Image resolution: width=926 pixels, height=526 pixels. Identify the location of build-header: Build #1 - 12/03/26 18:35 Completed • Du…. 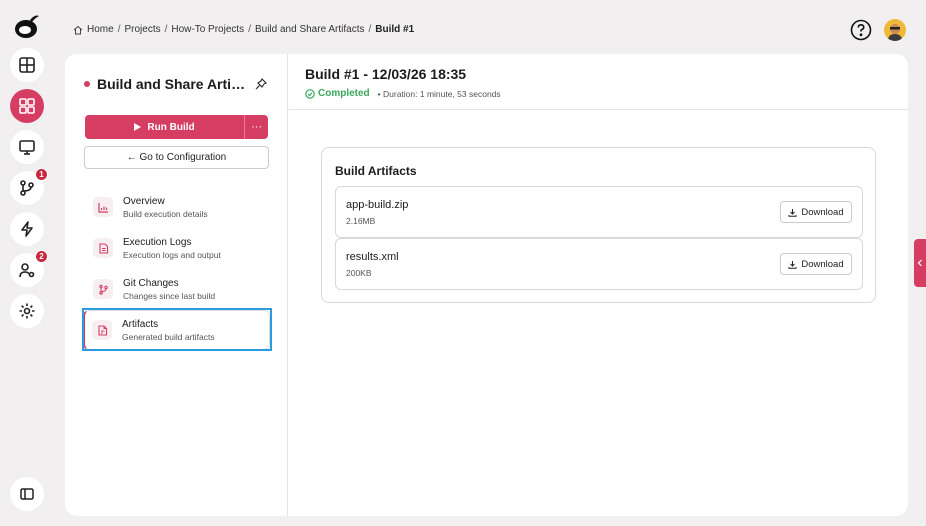
(598, 82).